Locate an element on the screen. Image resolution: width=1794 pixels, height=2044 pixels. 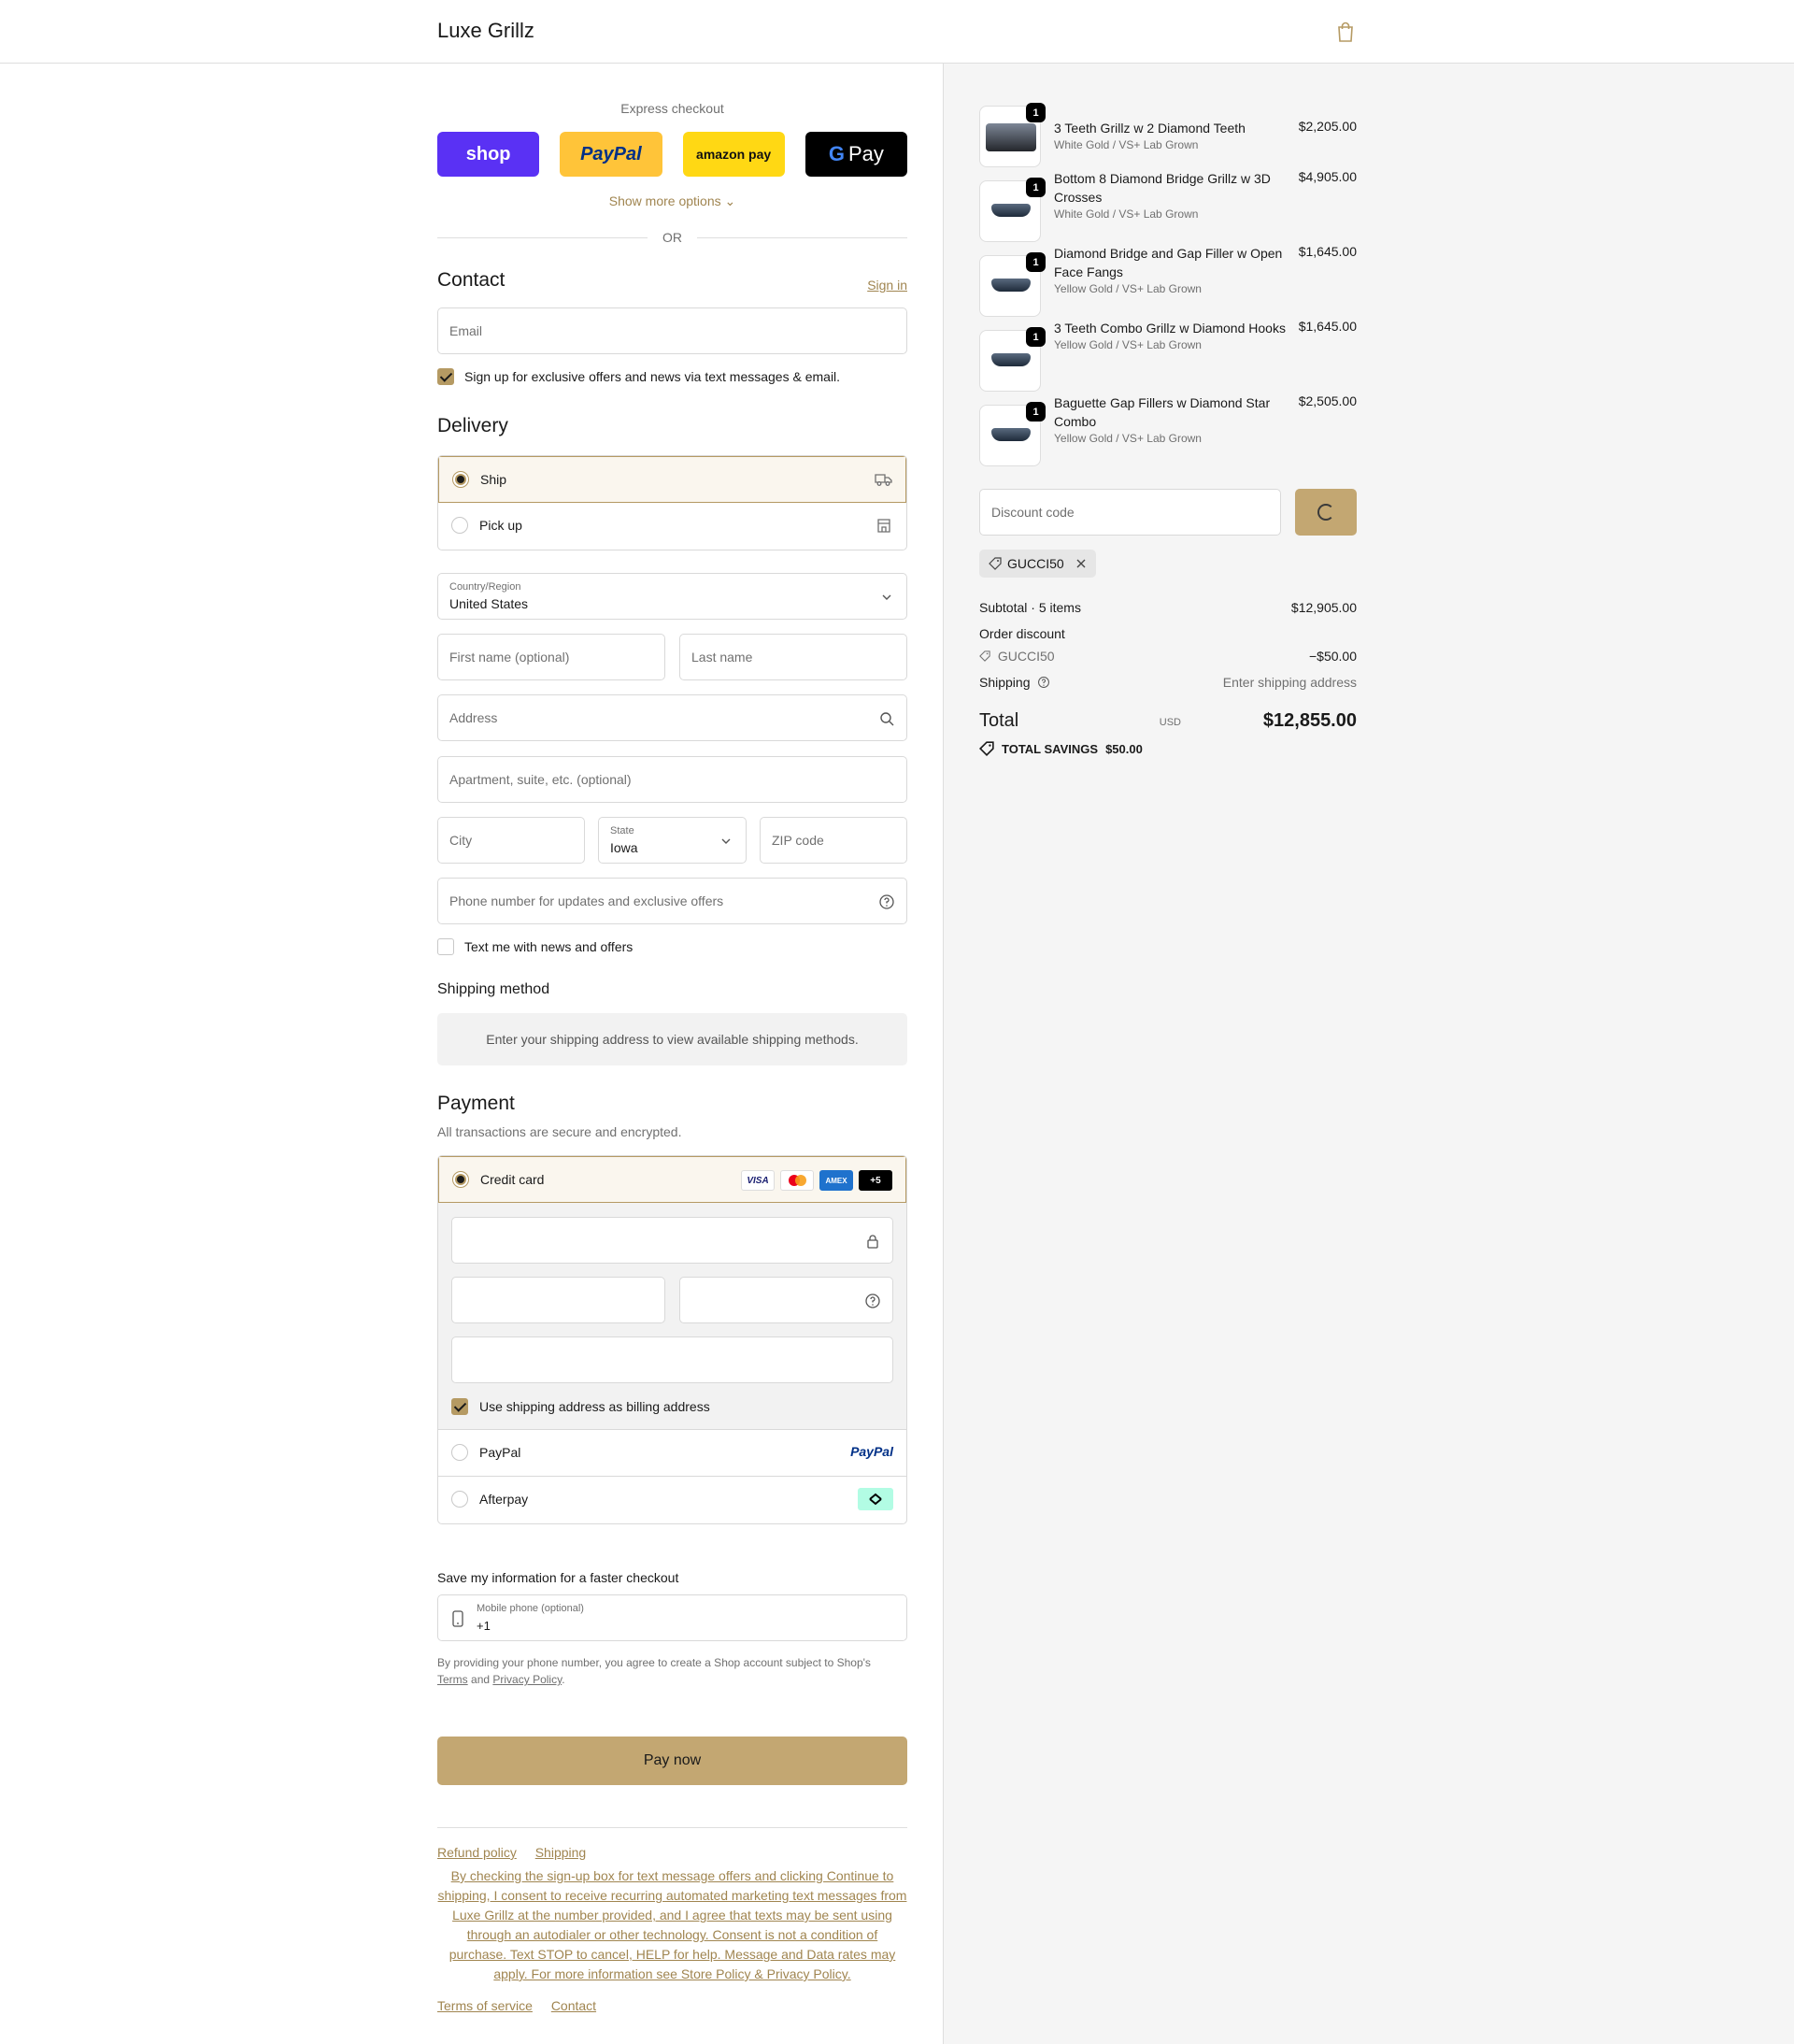
last-name-placeholder: Last name is located at coordinates (722, 657).